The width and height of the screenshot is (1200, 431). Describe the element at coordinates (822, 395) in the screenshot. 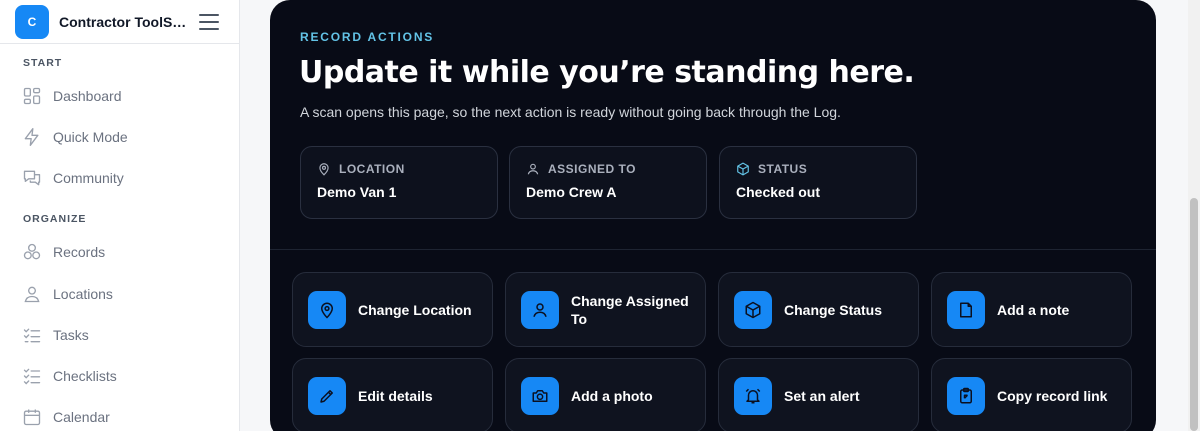

I see `action-label: Set an alert` at that location.